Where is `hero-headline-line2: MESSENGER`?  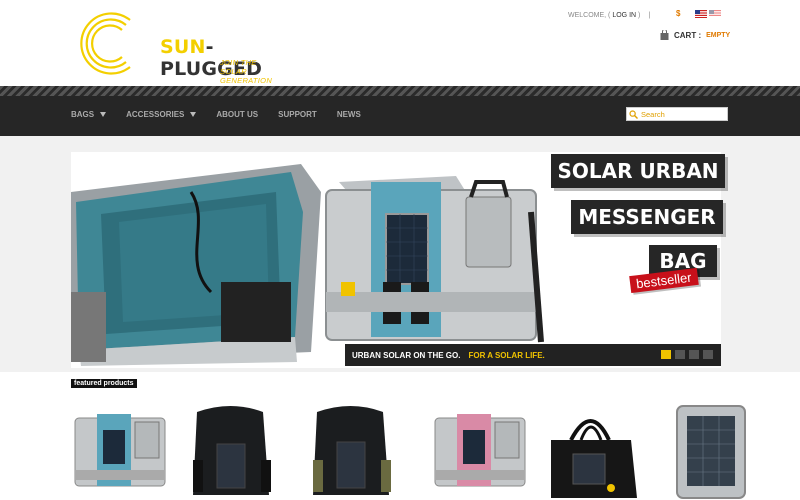 hero-headline-line2: MESSENGER is located at coordinates (647, 217).